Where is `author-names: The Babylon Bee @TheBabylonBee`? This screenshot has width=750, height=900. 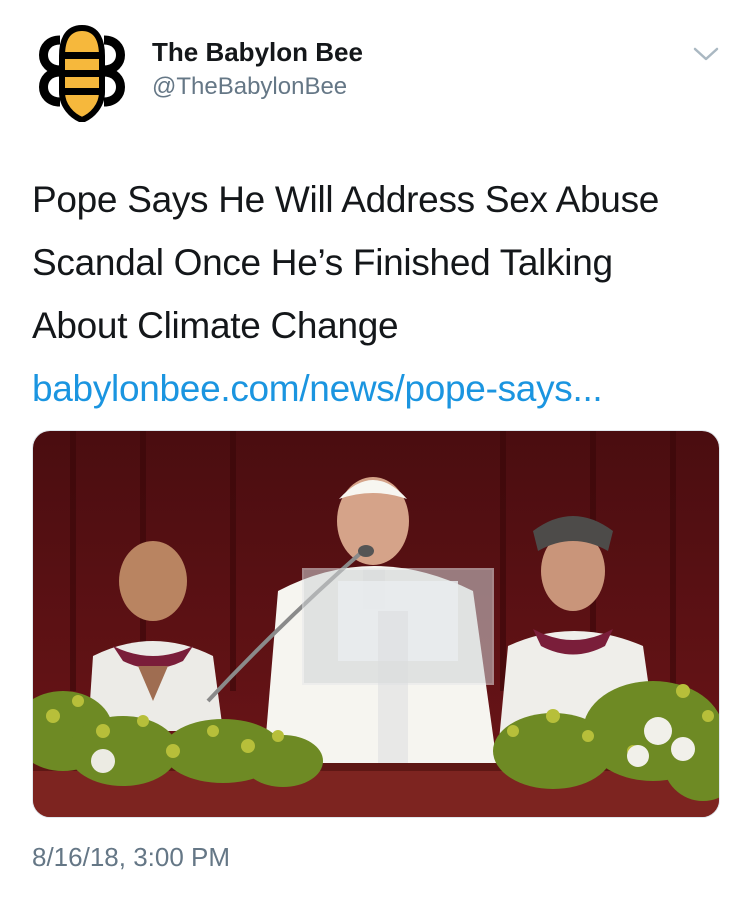 author-names: The Babylon Bee @TheBabylonBee is located at coordinates (257, 69).